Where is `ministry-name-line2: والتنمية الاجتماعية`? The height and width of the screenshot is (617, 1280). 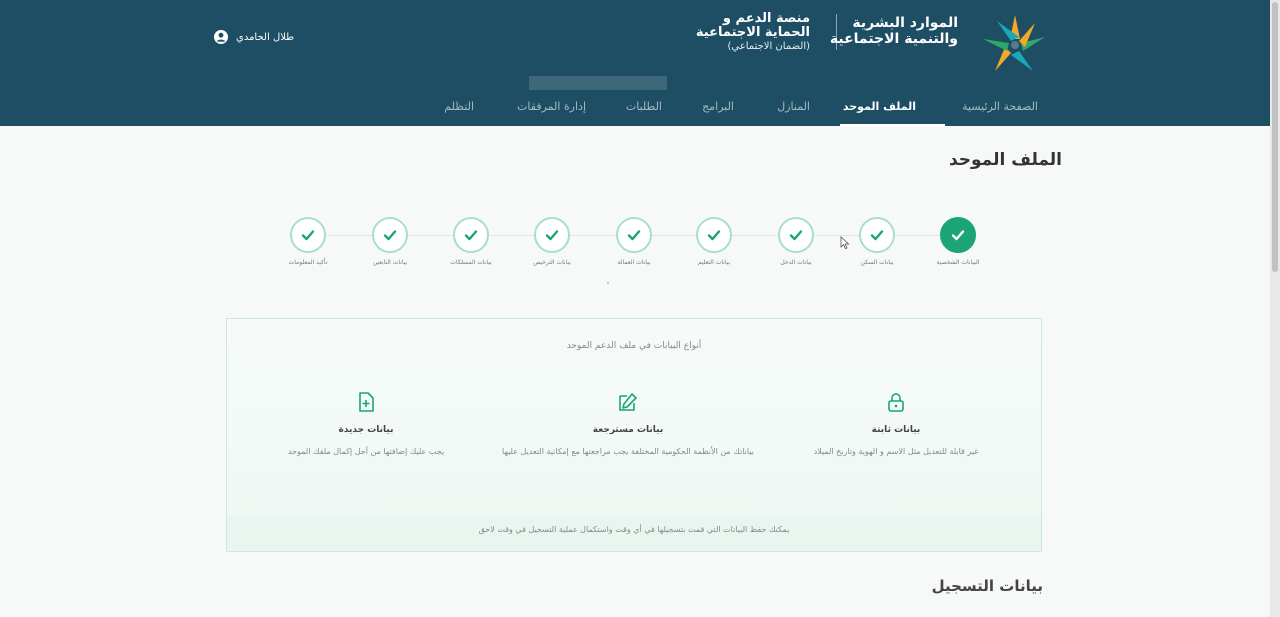
ministry-name-line2: والتنمية الاجتماعية is located at coordinates (893, 39).